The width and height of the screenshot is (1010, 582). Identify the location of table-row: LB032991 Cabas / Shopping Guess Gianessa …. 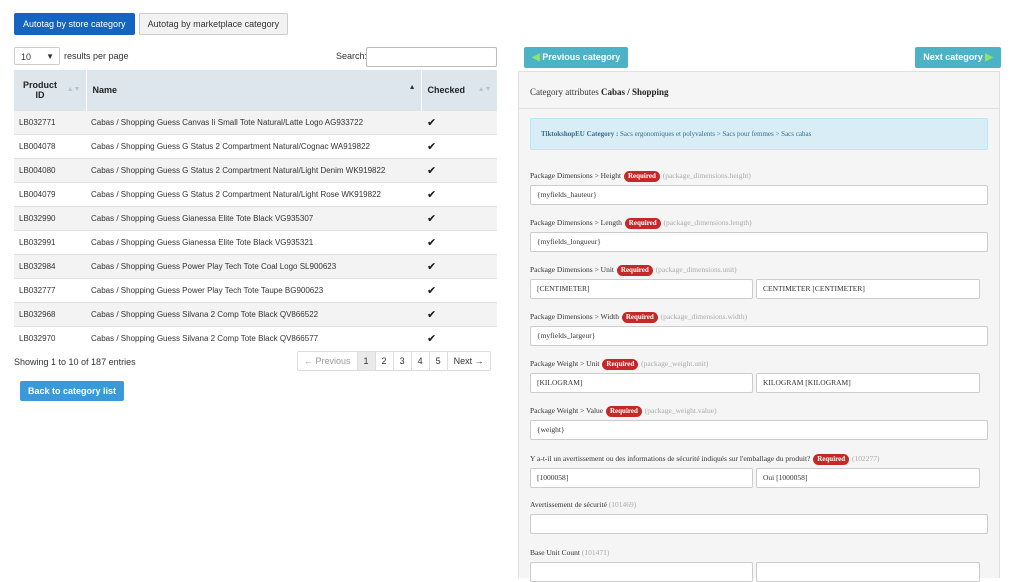
(255, 242).